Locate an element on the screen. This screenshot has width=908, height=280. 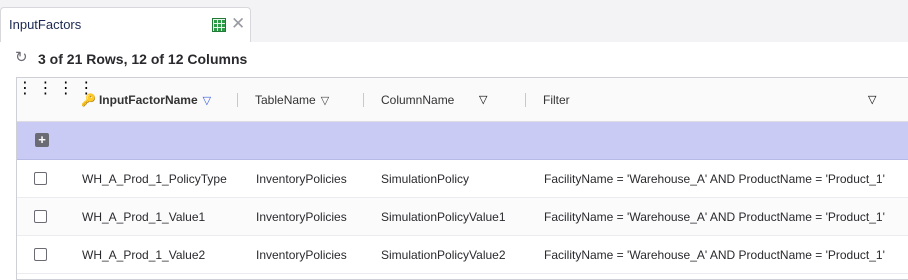
refresh-icon: ↻ is located at coordinates (23, 58).